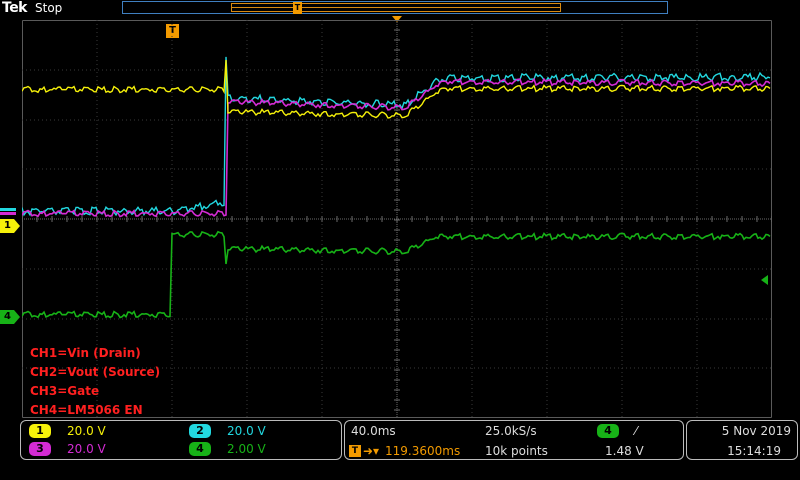 This screenshot has width=800, height=480. What do you see at coordinates (754, 451) in the screenshot?
I see `time-display: 15:14:19` at bounding box center [754, 451].